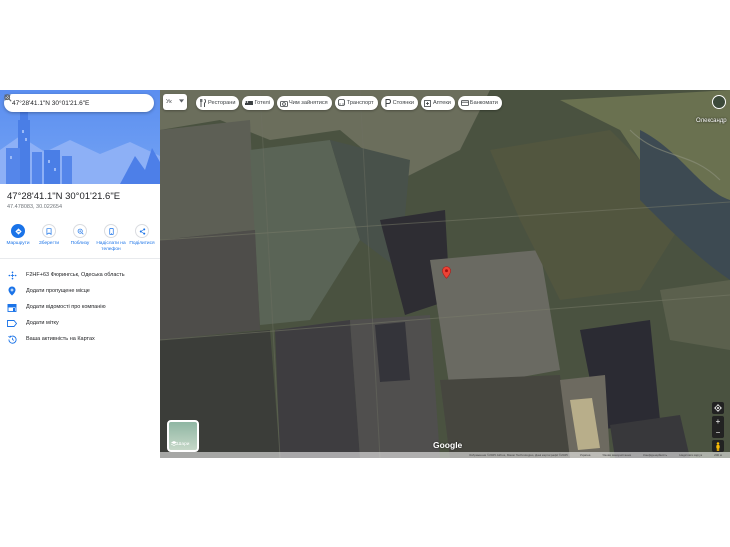 Image resolution: width=730 pixels, height=547 pixels. I want to click on bookmark-icon, so click(49, 231).